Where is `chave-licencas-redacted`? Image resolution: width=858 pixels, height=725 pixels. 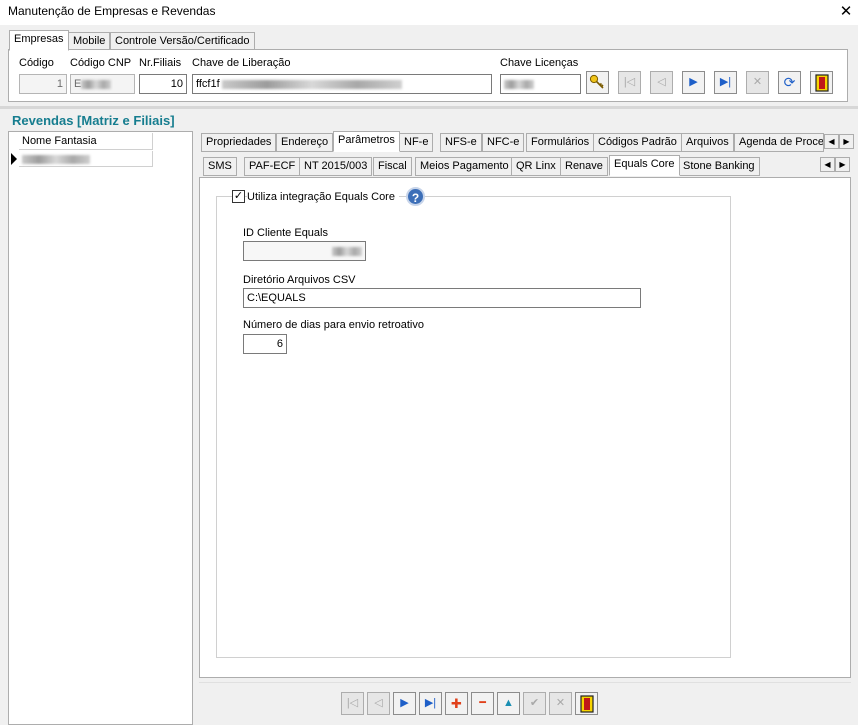 chave-licencas-redacted is located at coordinates (519, 84).